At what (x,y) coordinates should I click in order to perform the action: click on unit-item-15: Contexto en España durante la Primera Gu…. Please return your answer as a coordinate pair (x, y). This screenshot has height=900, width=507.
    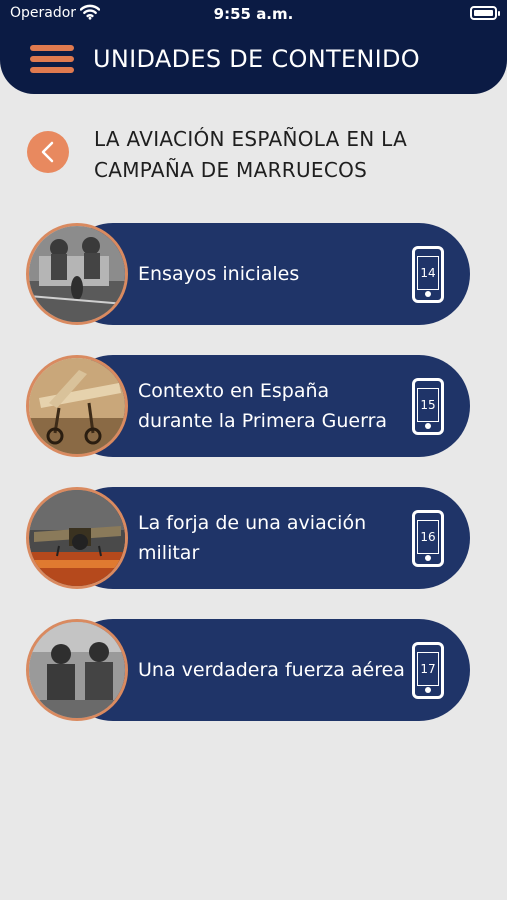
    Looking at the image, I should click on (248, 406).